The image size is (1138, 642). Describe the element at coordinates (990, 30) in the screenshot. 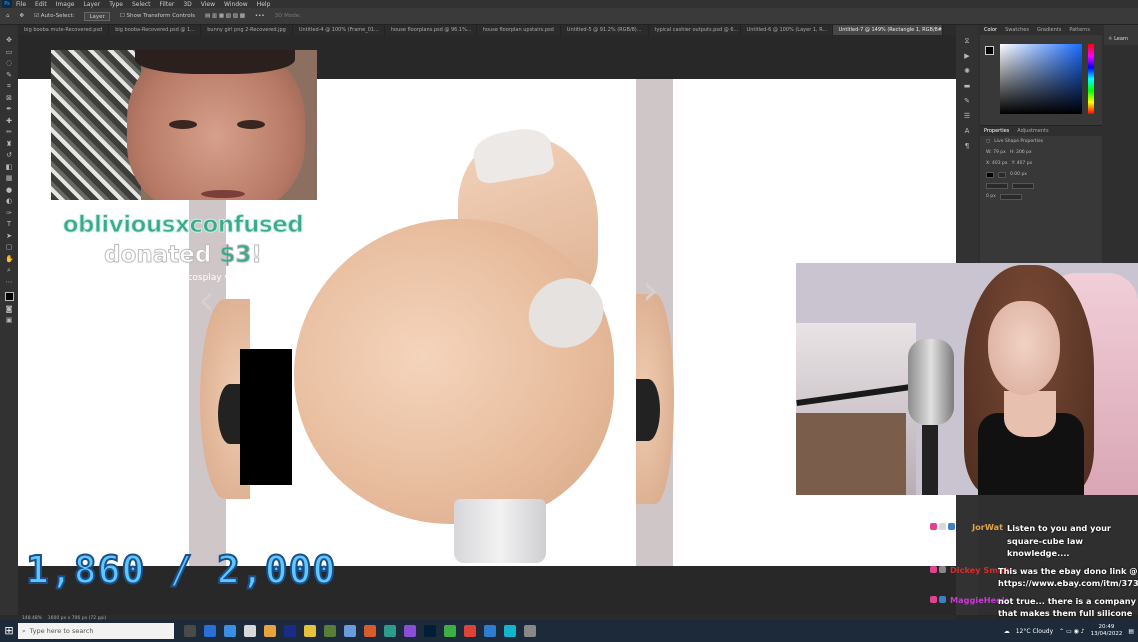

I see `tab-color: Color` at that location.